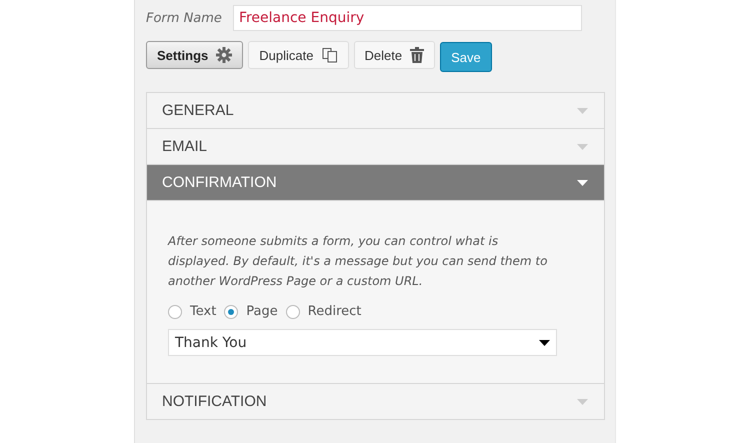 This screenshot has height=443, width=750. What do you see at coordinates (417, 55) in the screenshot?
I see `trash-icon` at bounding box center [417, 55].